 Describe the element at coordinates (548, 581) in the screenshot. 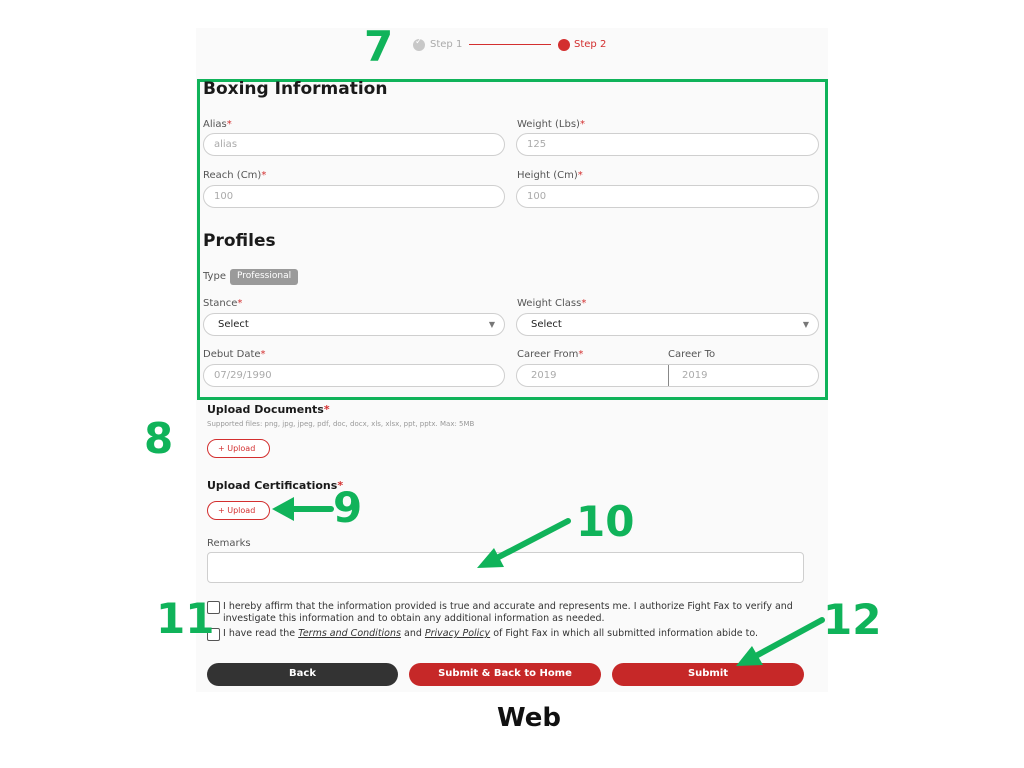

I see `annotation-arrows` at that location.